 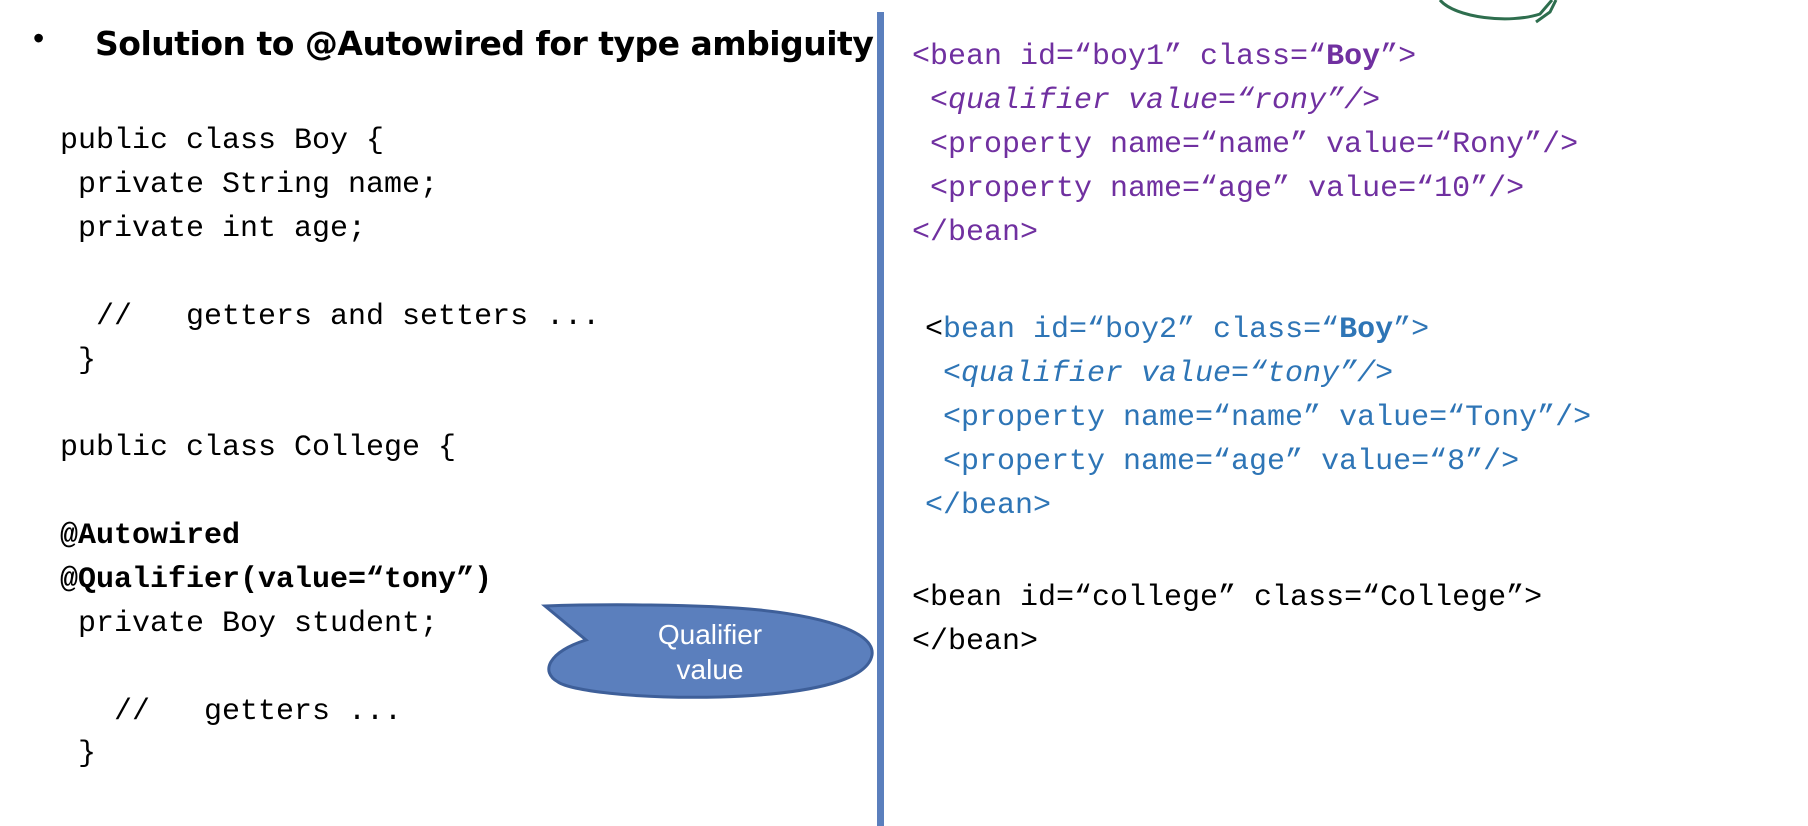 What do you see at coordinates (1159, 374) in the screenshot?
I see `bean-boy2-qualifier: <qualifier value=“tony”/>` at bounding box center [1159, 374].